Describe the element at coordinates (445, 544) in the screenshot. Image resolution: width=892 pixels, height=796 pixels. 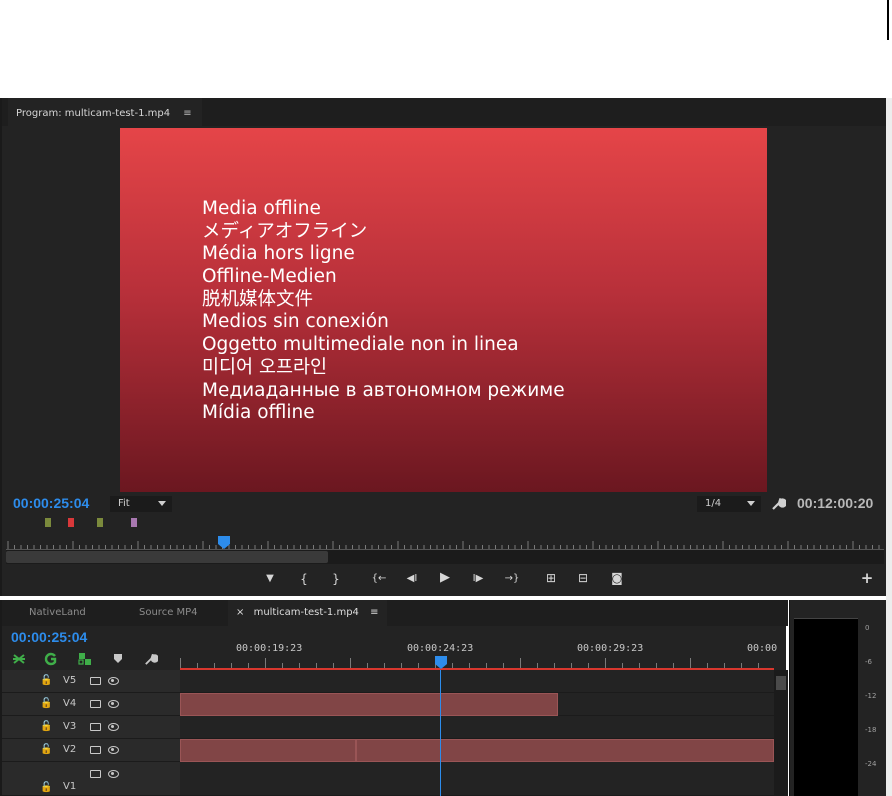
I see `program-time-ruler` at that location.